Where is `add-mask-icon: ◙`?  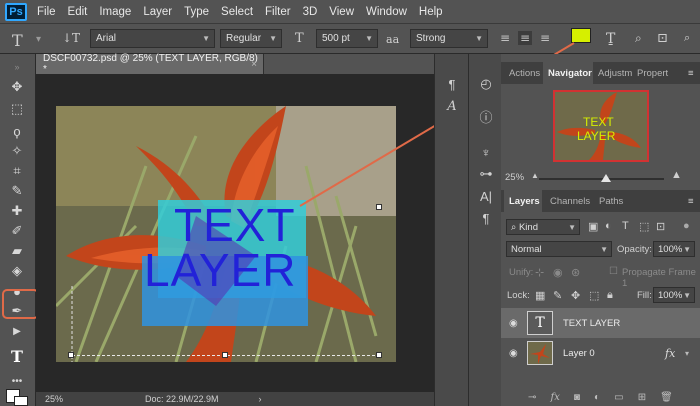 add-mask-icon: ◙ is located at coordinates (577, 397).